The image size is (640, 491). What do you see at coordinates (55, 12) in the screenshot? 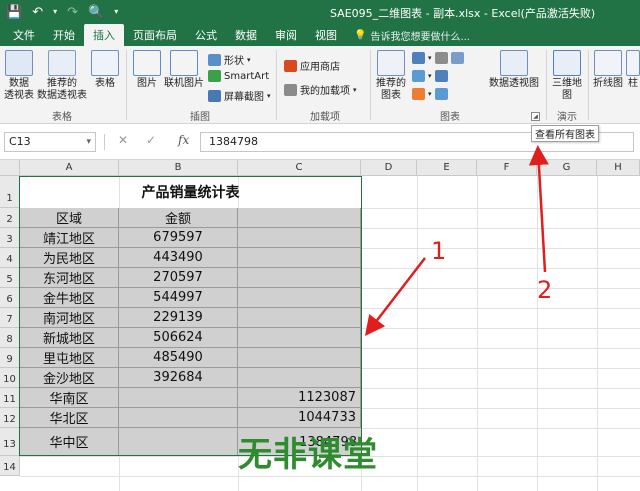
I see `undo-dropdown-icon: ▾` at bounding box center [55, 12].